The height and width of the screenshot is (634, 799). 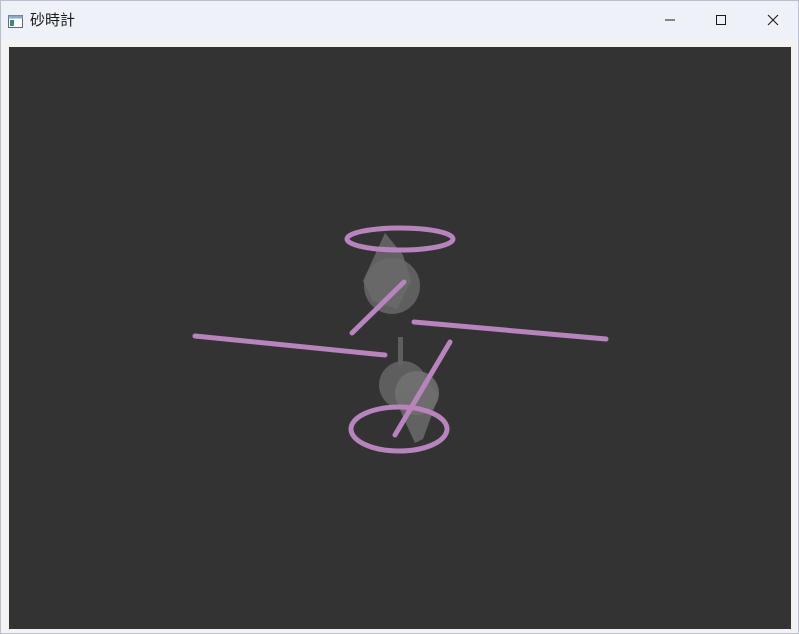 I want to click on neck-rod-shape, so click(x=400, y=351).